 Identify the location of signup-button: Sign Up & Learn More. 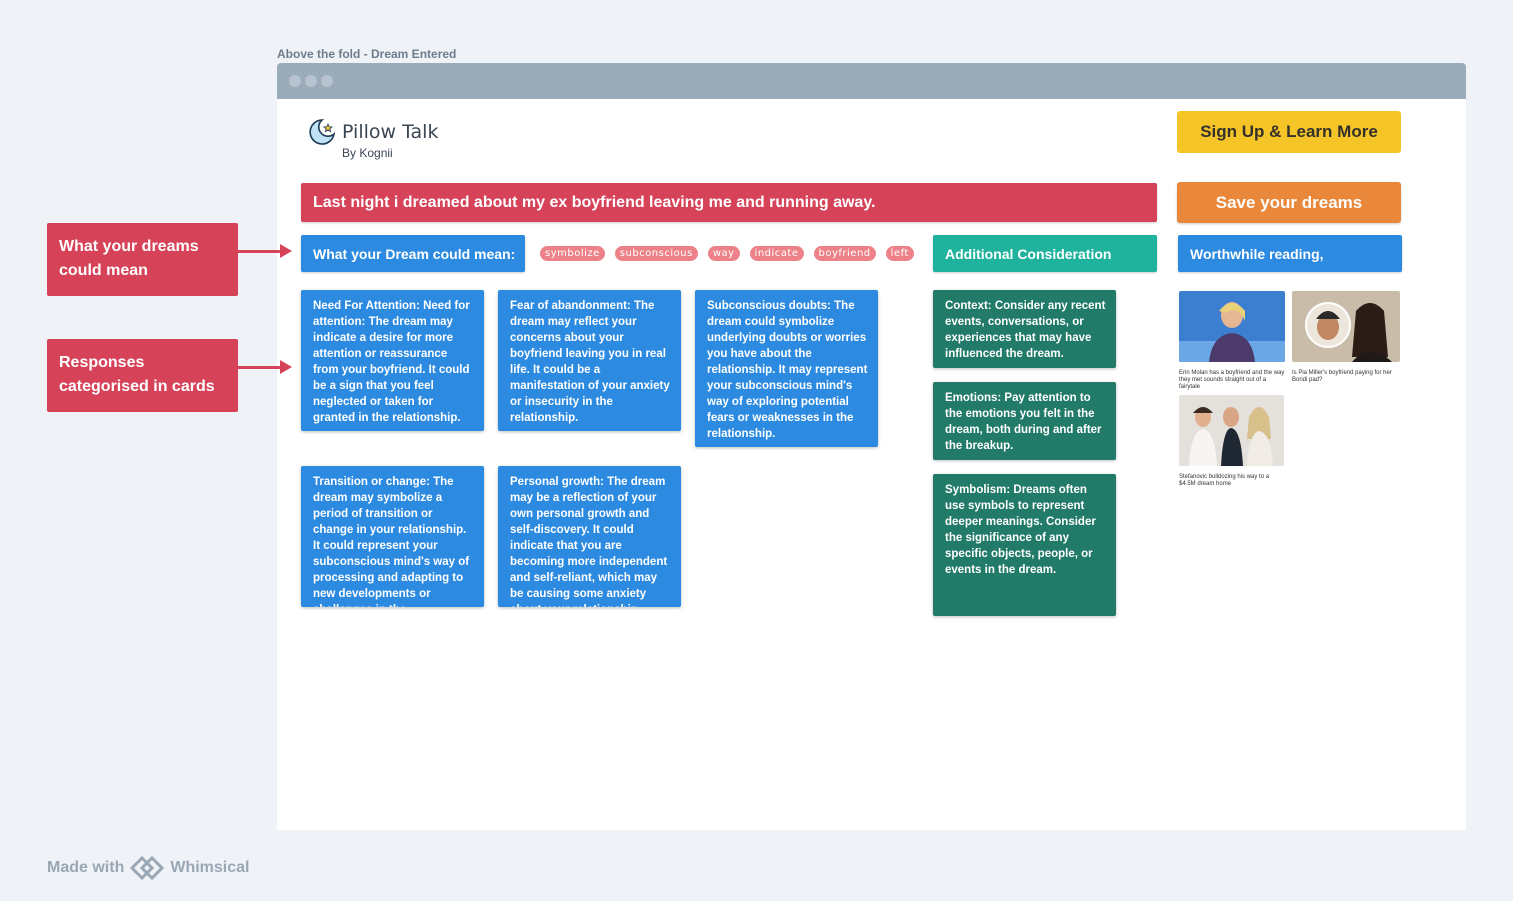
(1289, 132).